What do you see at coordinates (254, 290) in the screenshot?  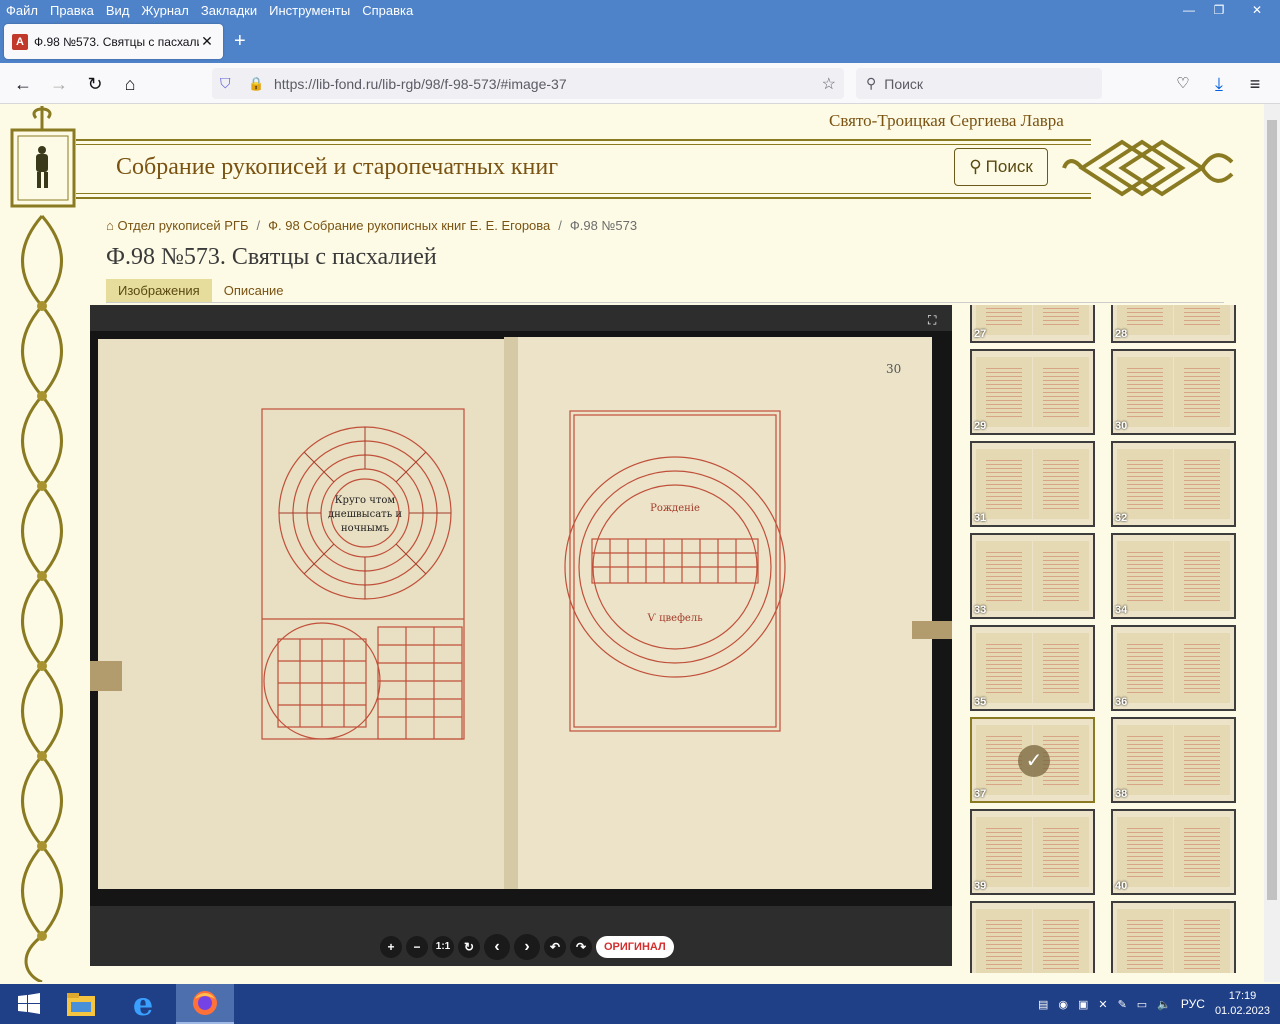 I see `tab-description: Описание` at bounding box center [254, 290].